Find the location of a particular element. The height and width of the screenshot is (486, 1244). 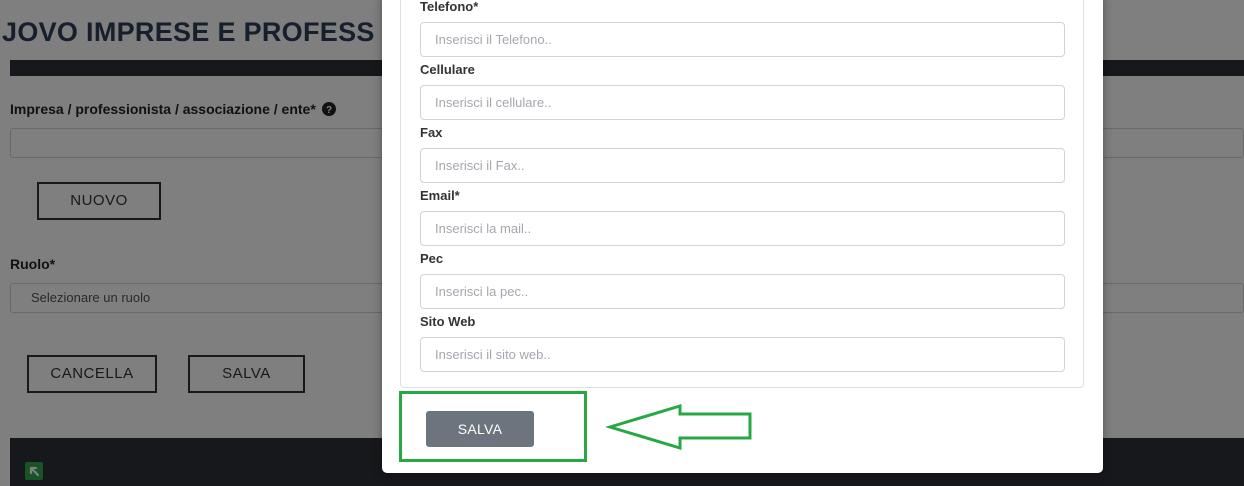

mobile-input is located at coordinates (742, 102).